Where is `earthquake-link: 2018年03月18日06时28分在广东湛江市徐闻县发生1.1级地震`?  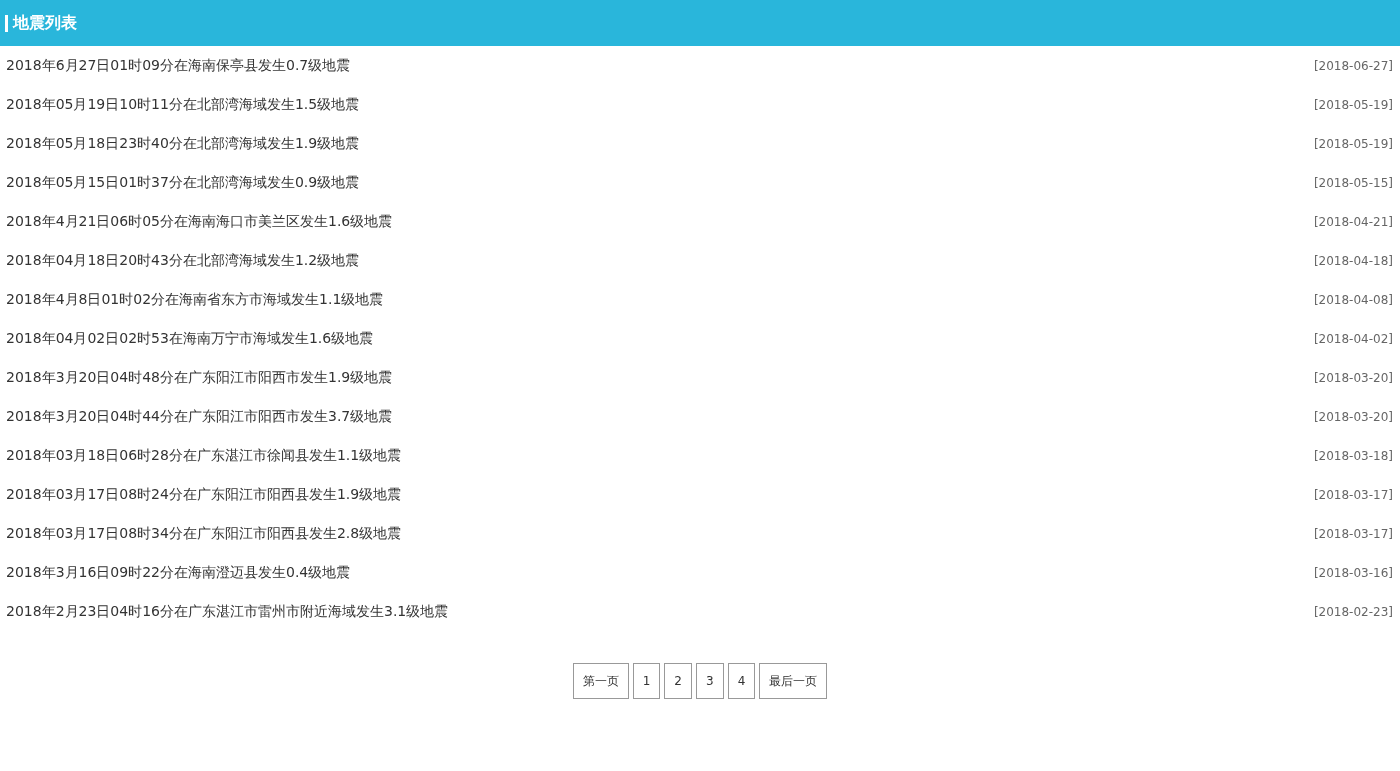
earthquake-link: 2018年03月18日06时28分在广东湛江市徐闻县发生1.1级地震 is located at coordinates (204, 455).